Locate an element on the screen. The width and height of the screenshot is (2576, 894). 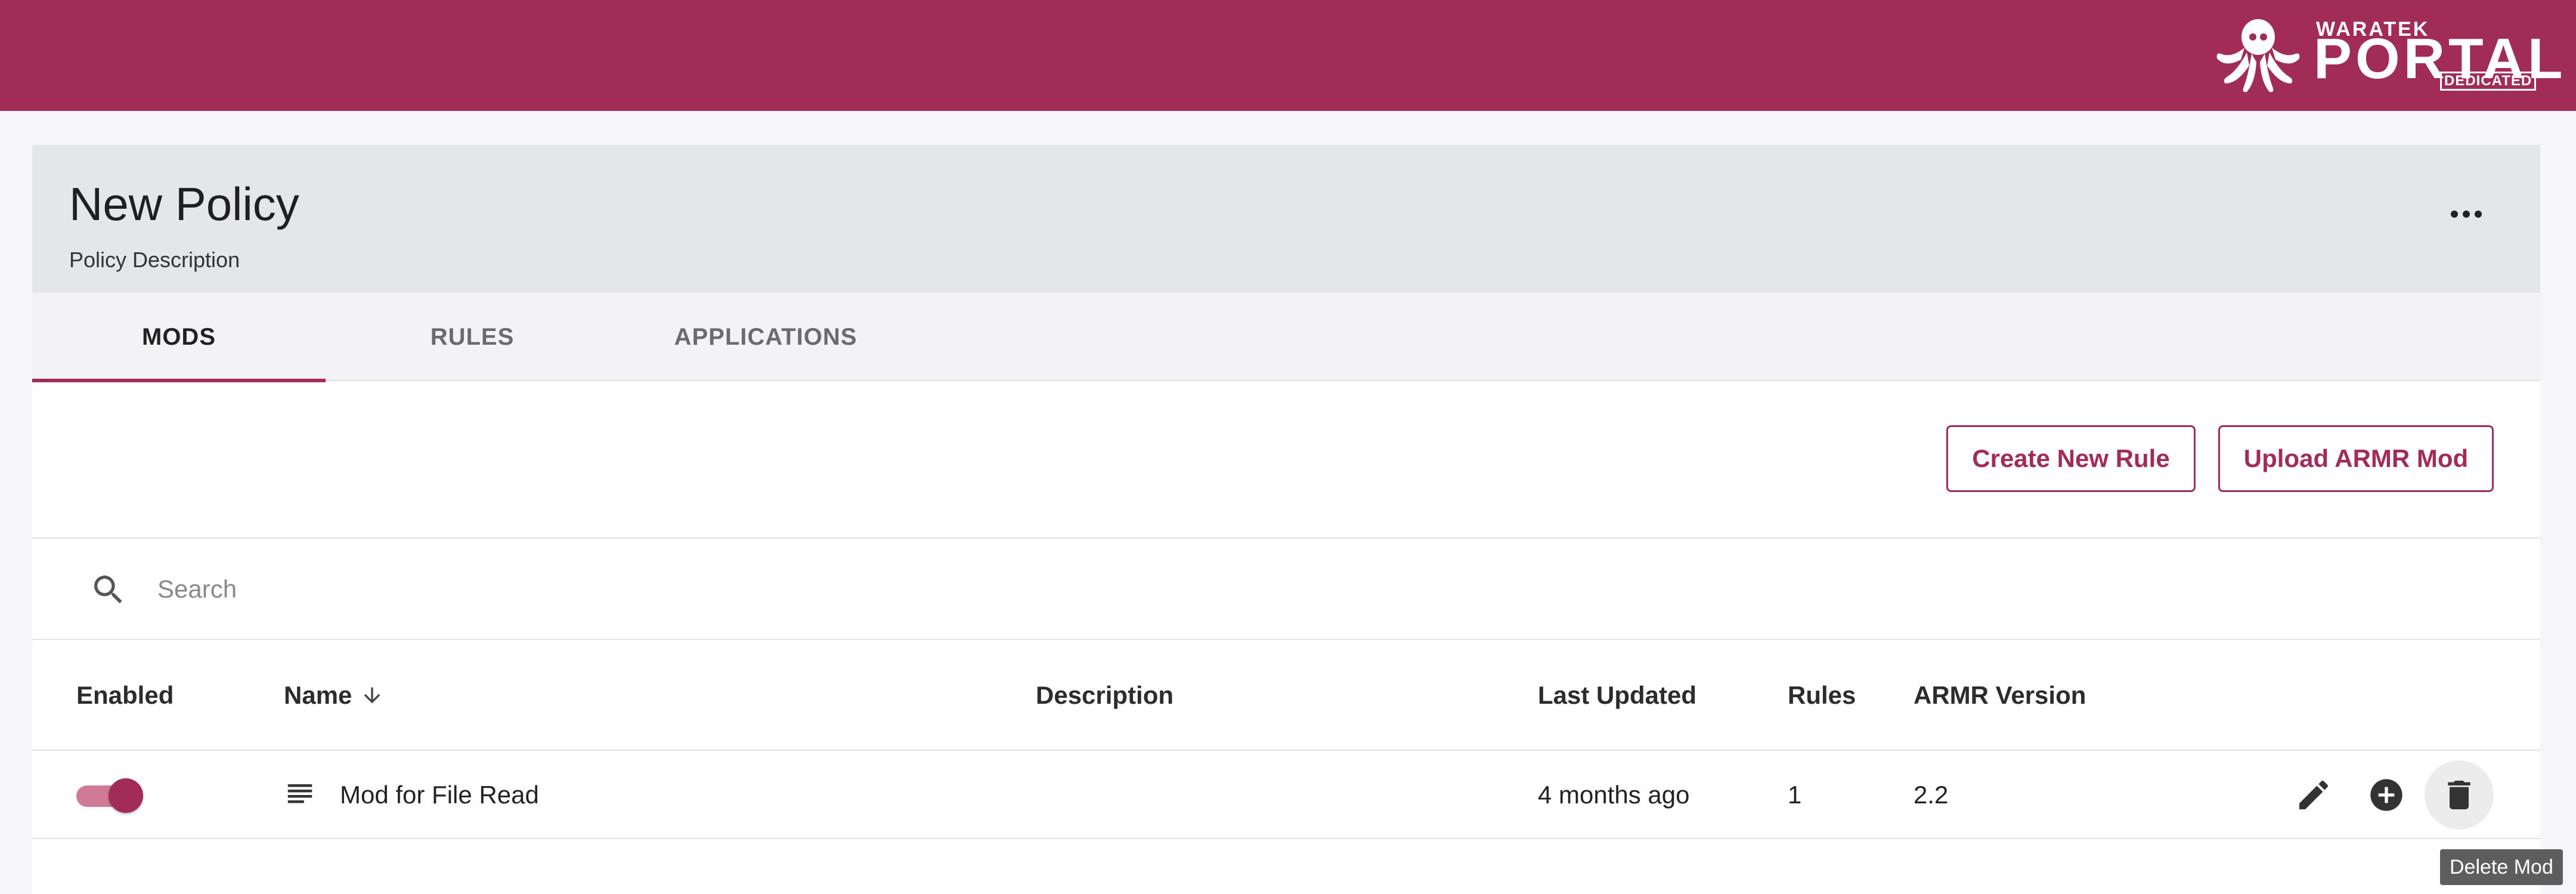
column-header-rules: Rules is located at coordinates (1822, 695).